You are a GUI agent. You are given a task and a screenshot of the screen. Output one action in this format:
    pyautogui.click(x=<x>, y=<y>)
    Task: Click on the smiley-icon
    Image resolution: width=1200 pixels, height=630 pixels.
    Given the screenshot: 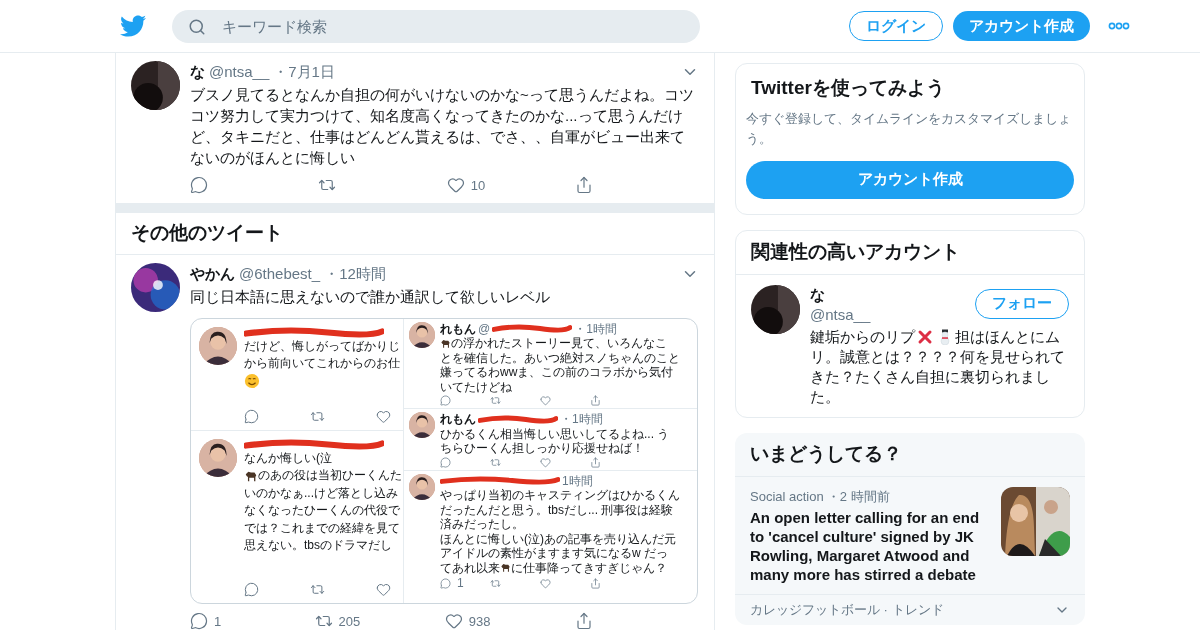 What is the action you would take?
    pyautogui.click(x=252, y=380)
    